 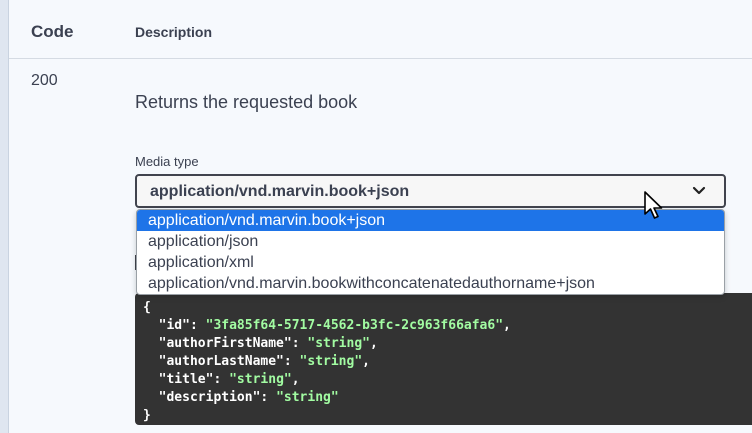 I want to click on json-key-description: "description", so click(x=209, y=397).